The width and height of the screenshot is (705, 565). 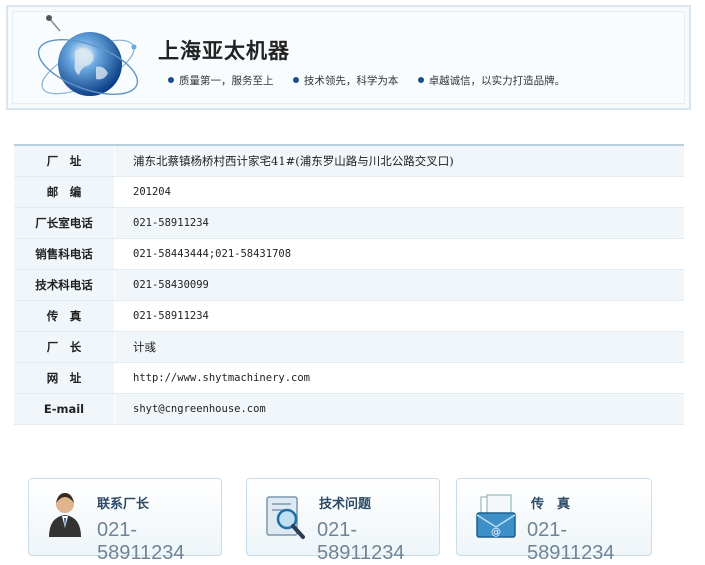 I want to click on table-row: 厂 长计彧, so click(x=349, y=347).